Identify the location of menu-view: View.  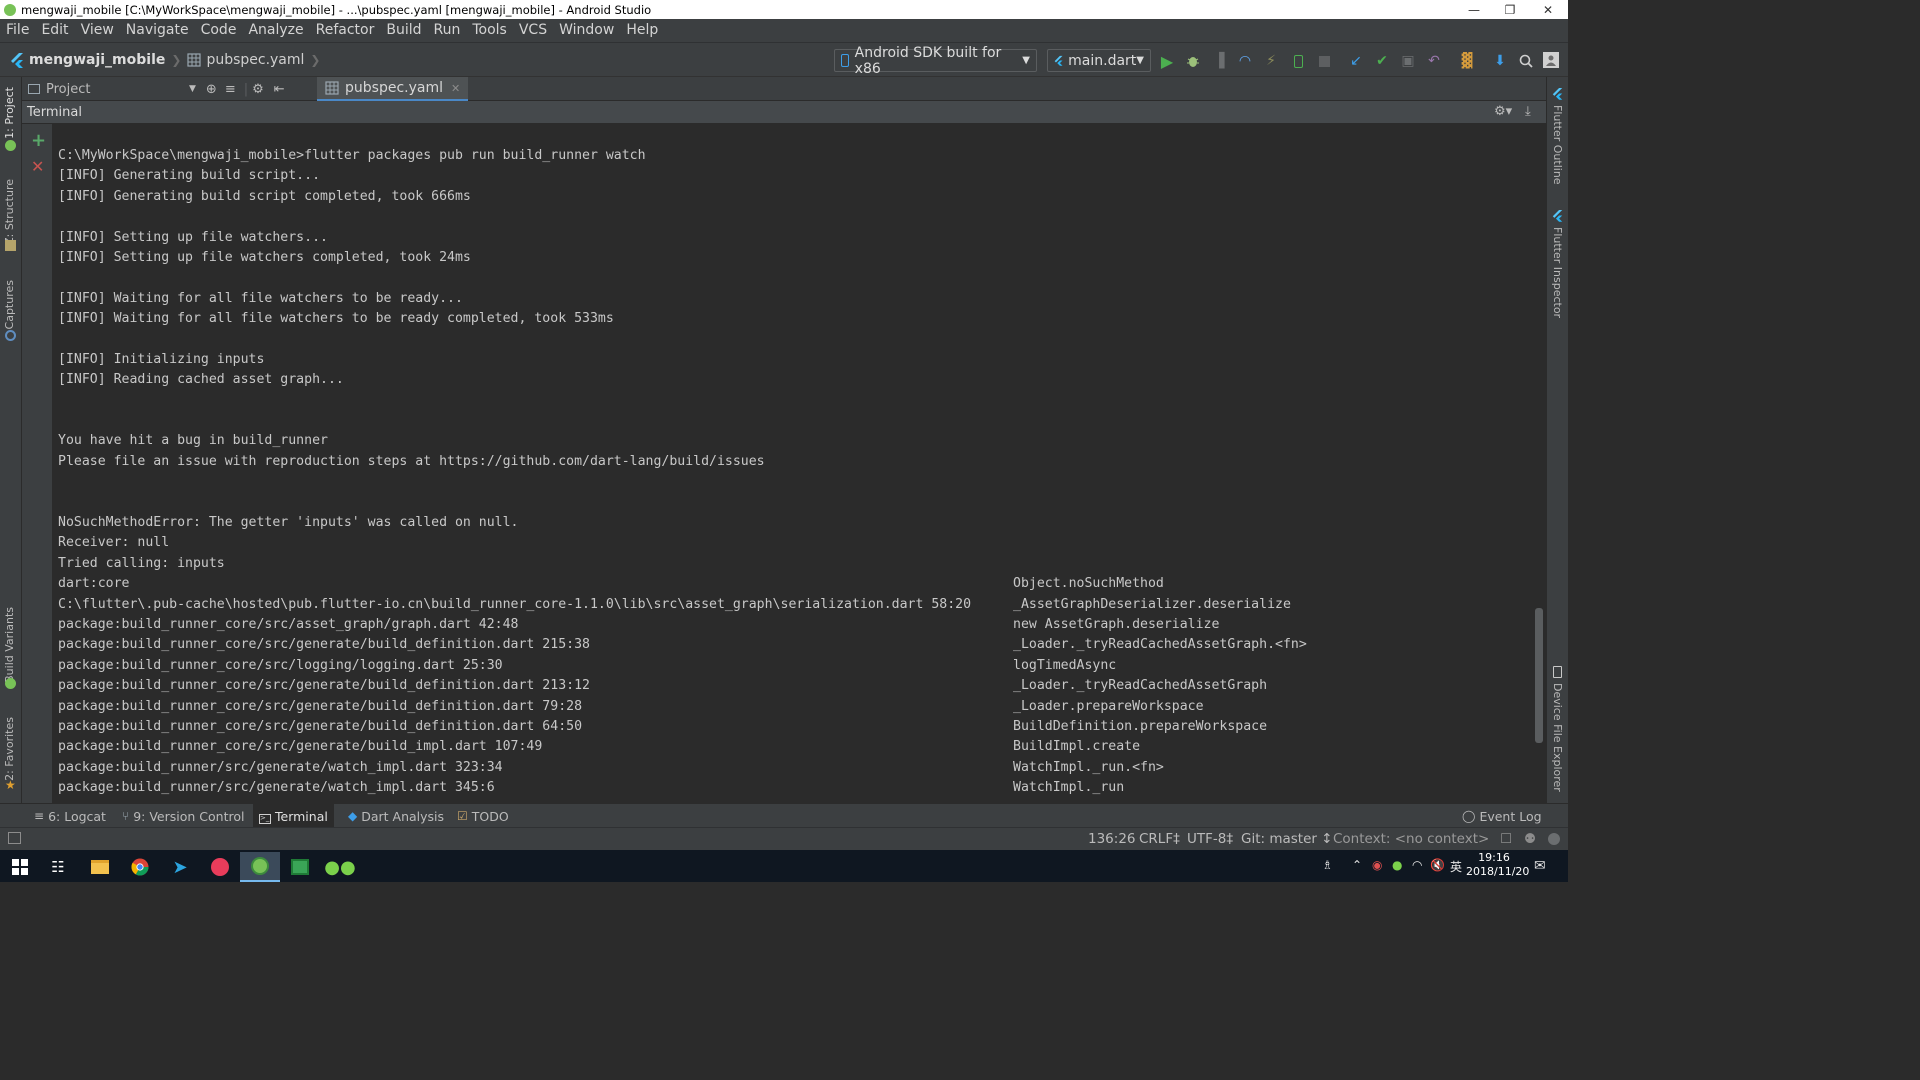
(97, 30).